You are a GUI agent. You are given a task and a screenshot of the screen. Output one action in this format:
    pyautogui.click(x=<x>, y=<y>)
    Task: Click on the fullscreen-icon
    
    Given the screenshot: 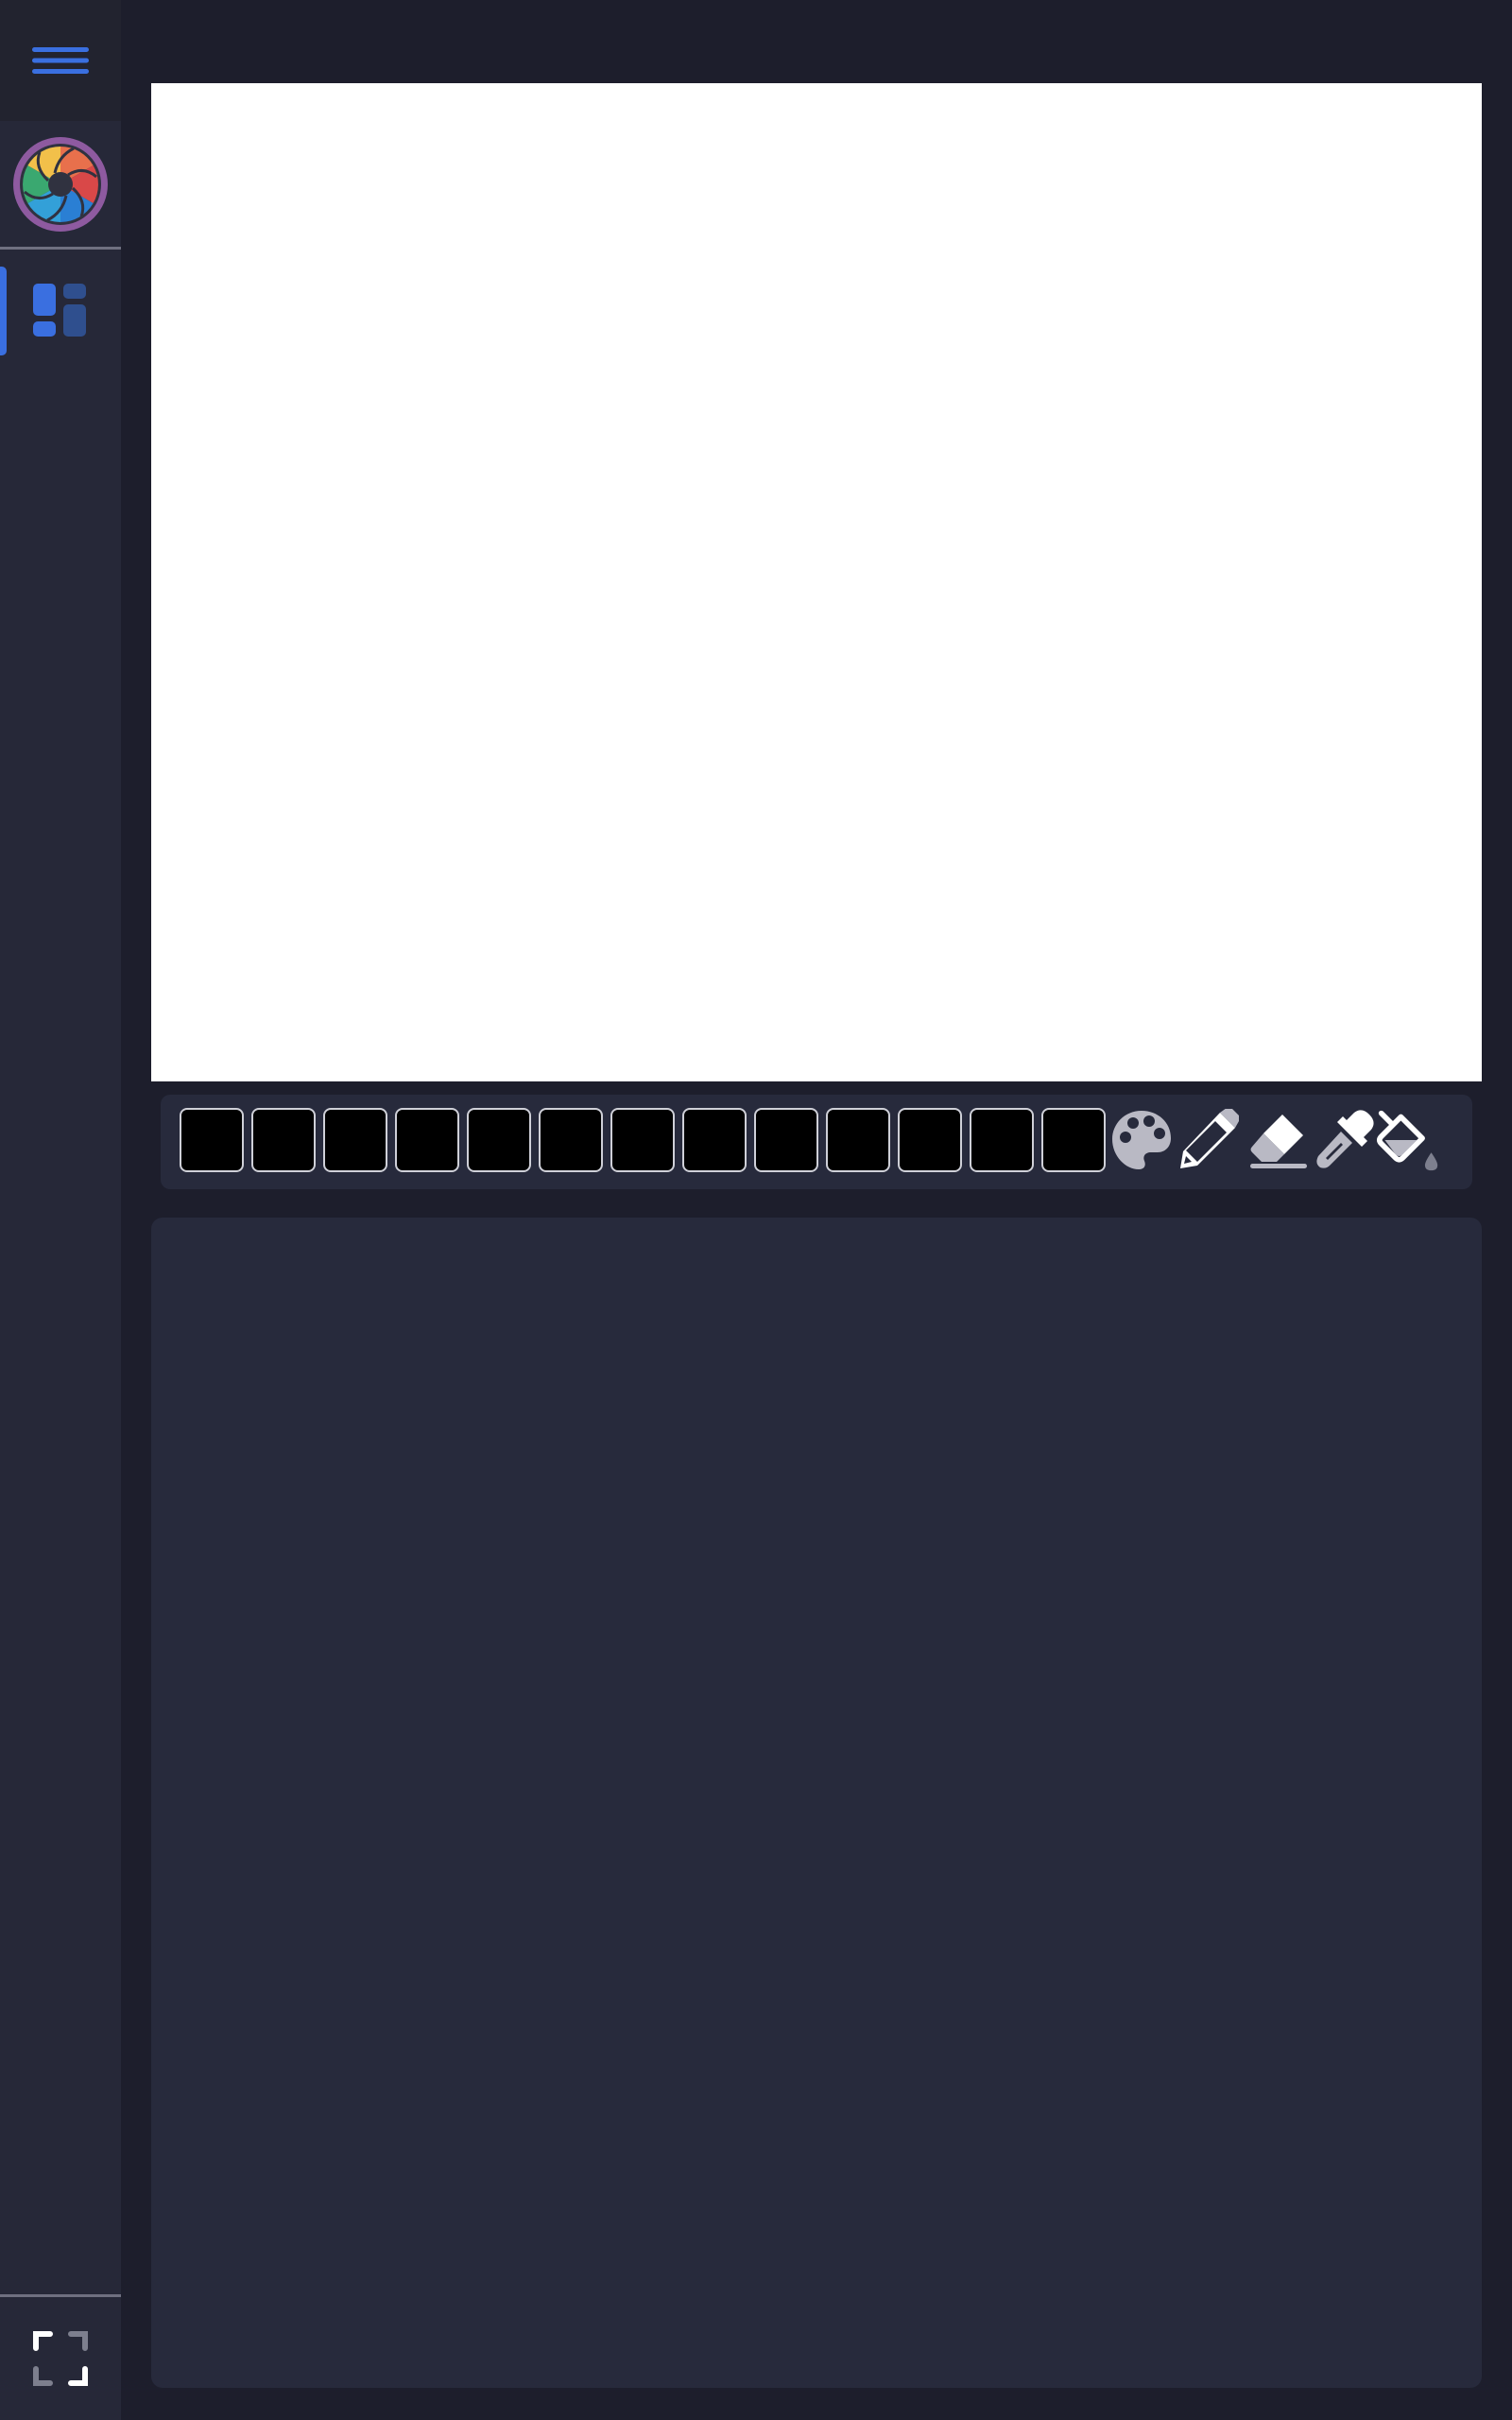 What is the action you would take?
    pyautogui.click(x=60, y=2359)
    